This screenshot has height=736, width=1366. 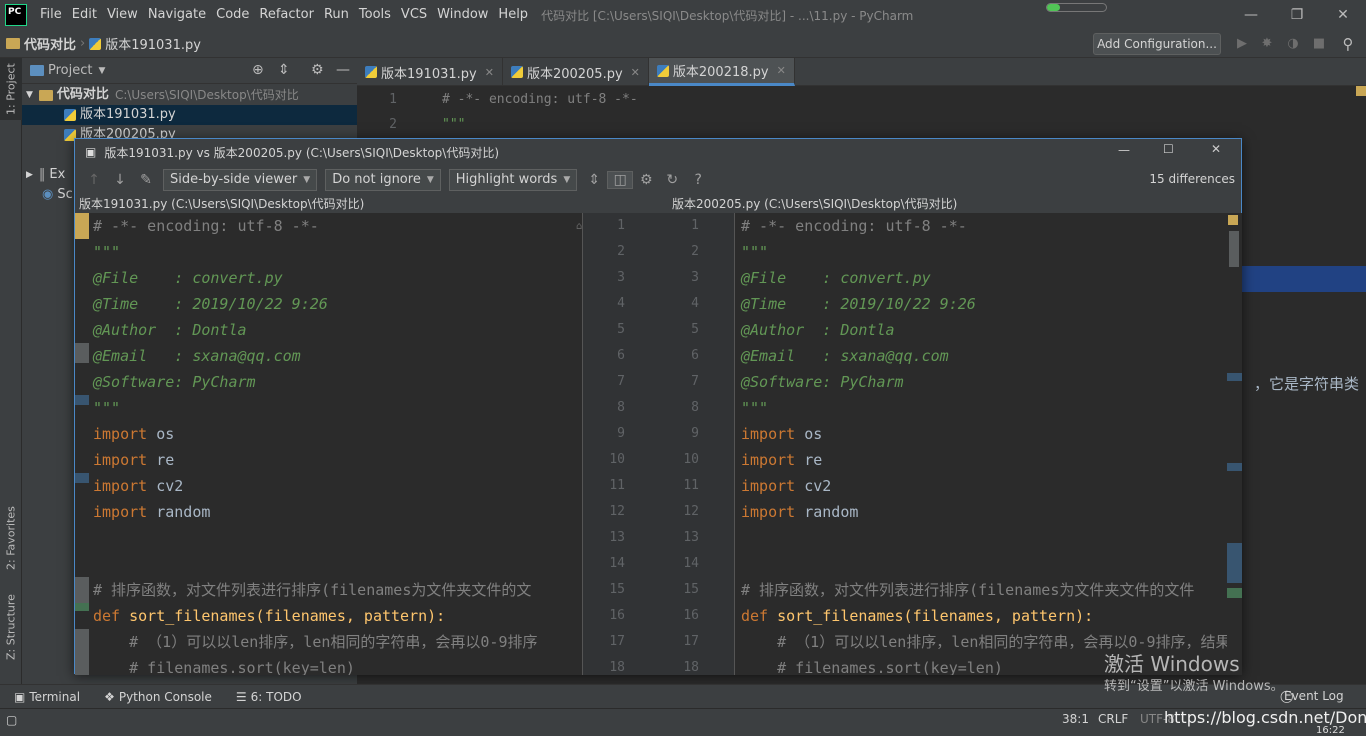 I want to click on run-icon: ▶, so click(x=1242, y=44).